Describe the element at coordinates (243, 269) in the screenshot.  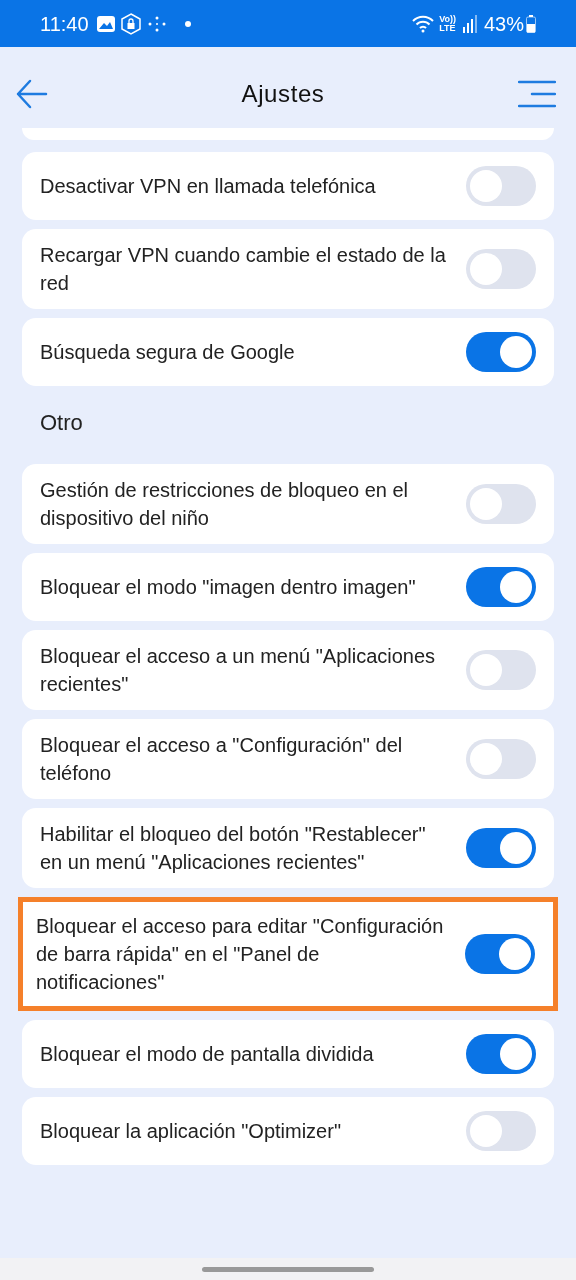
I see `setting-label: Recargar VPN cuando cambie el estado de la red` at that location.